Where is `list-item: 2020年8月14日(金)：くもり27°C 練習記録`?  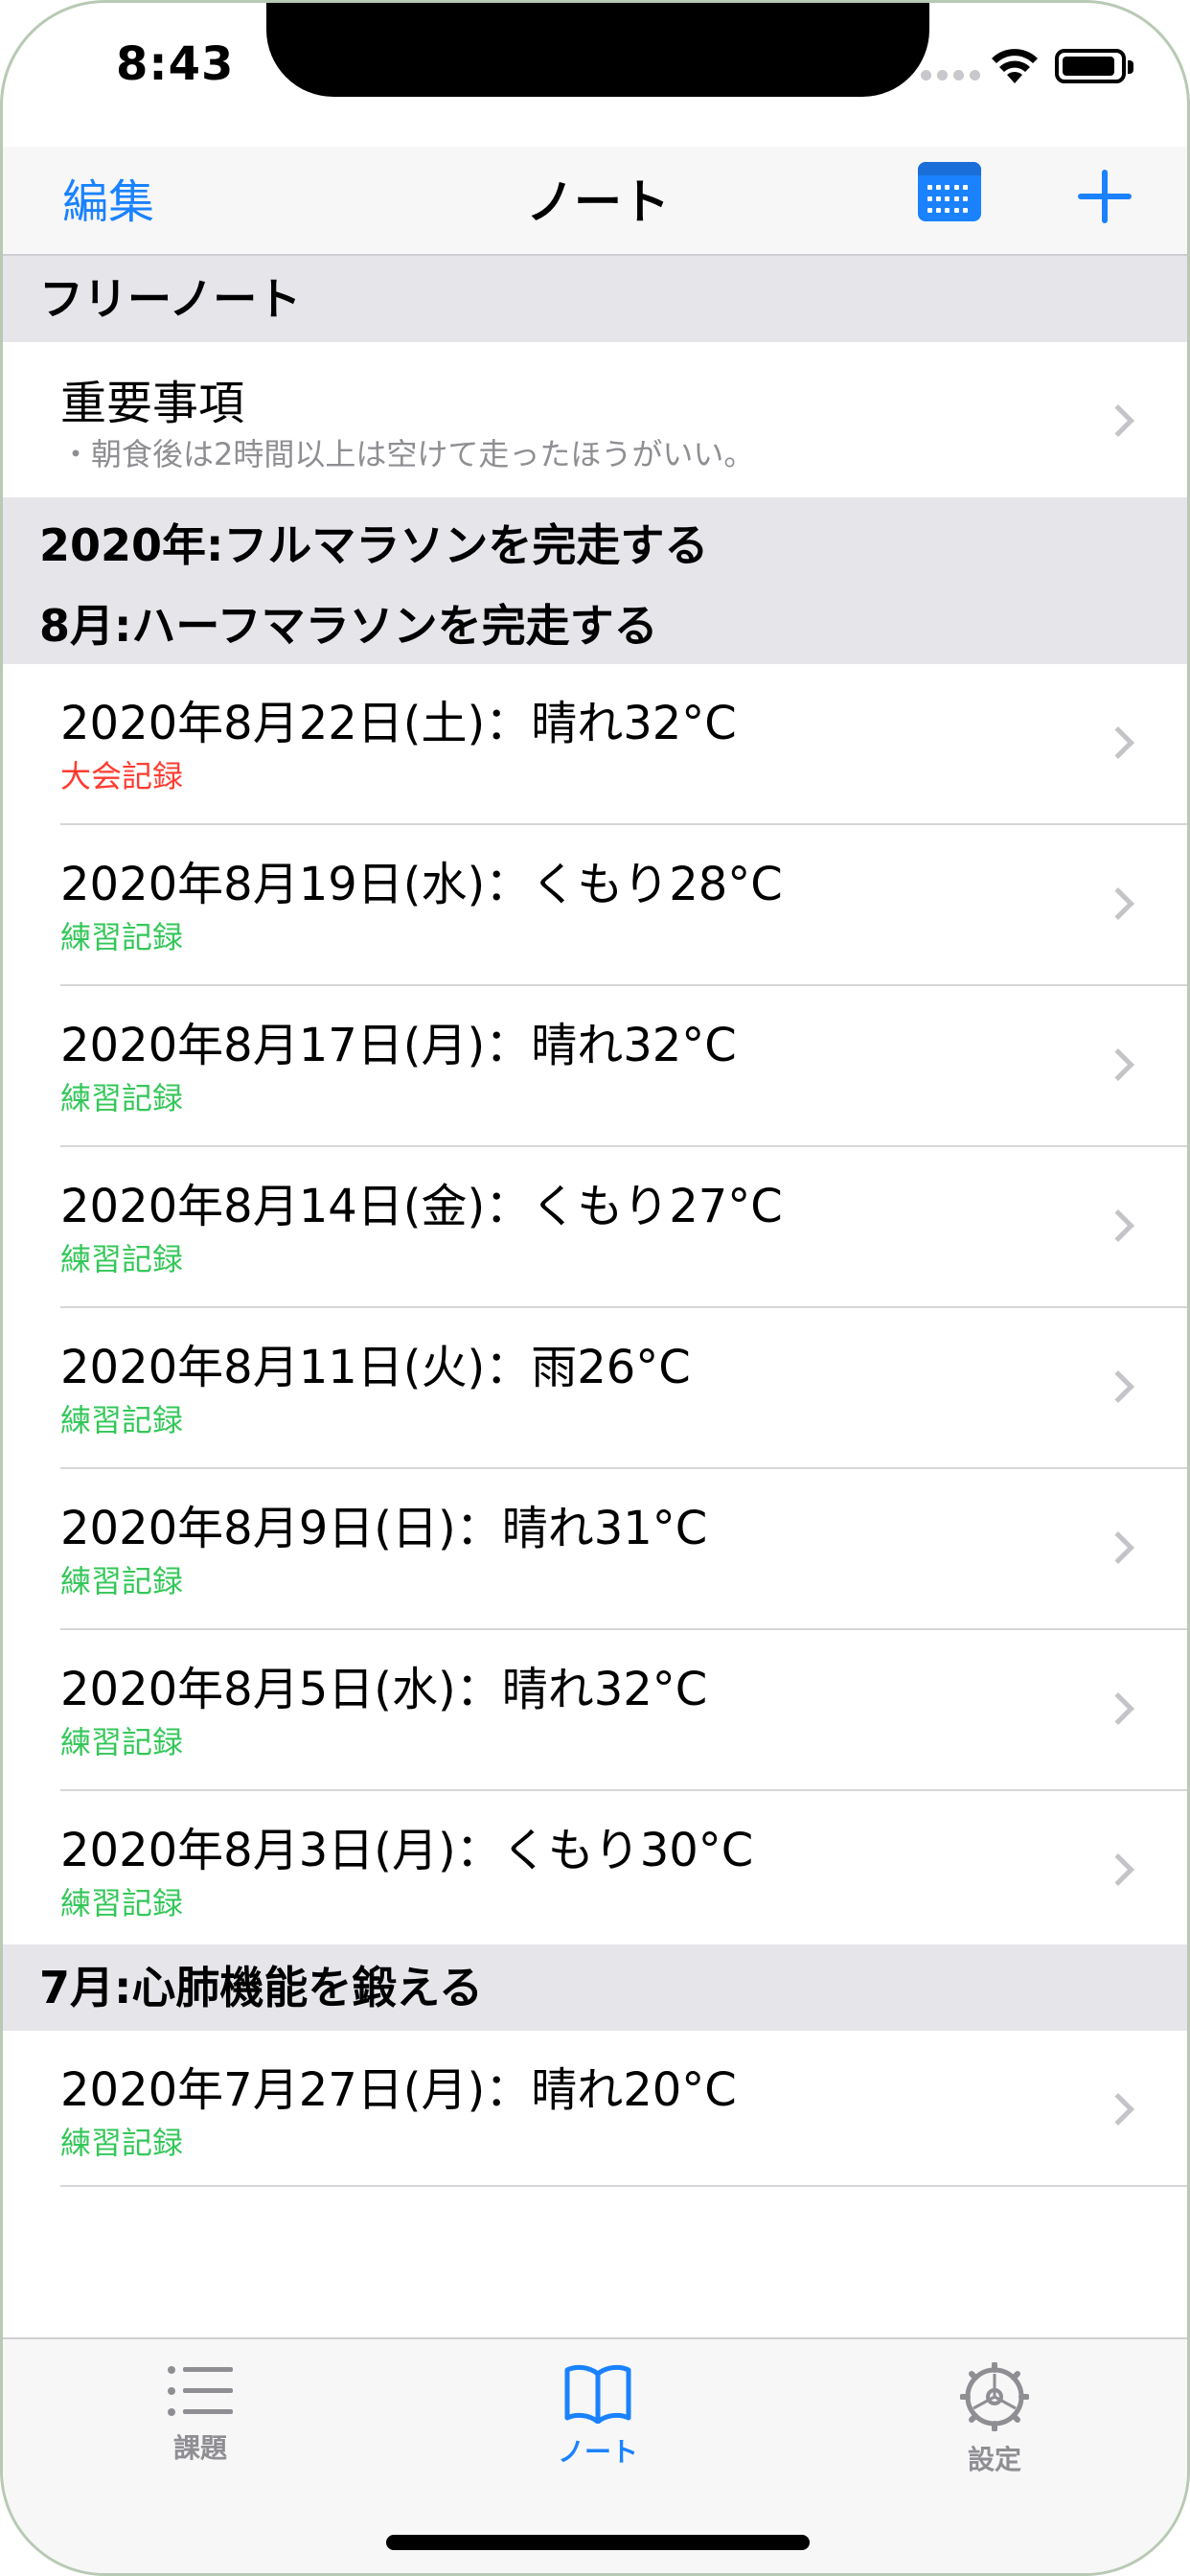
list-item: 2020年8月14日(金)：くもり27°C 練習記録 is located at coordinates (595, 1227).